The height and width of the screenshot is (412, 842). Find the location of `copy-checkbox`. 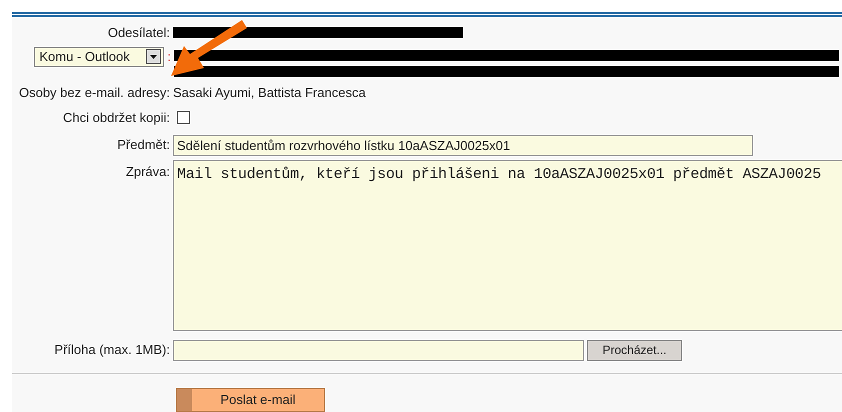

copy-checkbox is located at coordinates (183, 117).